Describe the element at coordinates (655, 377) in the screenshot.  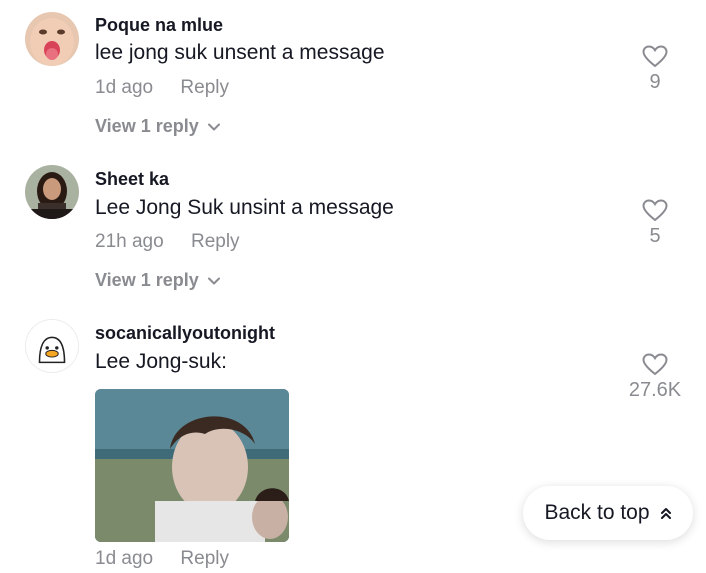
I see `like-button: 27.6K` at that location.